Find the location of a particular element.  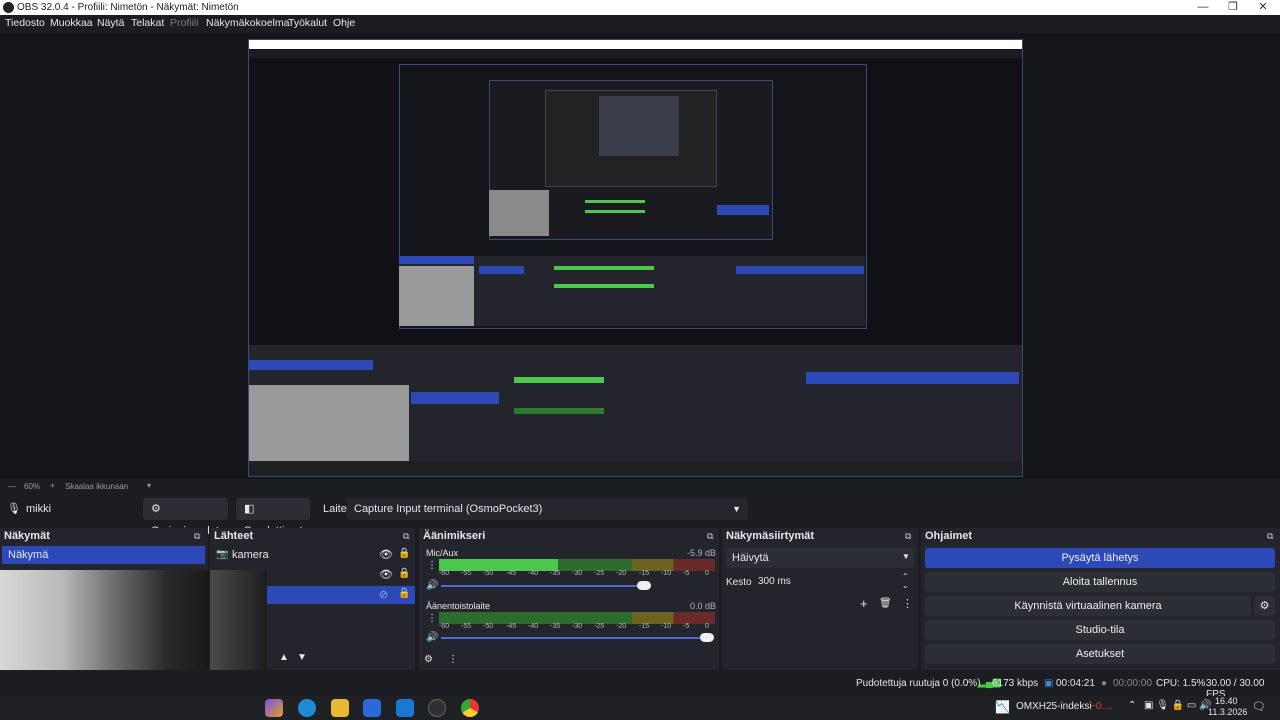

copilot-icon is located at coordinates (274, 708).